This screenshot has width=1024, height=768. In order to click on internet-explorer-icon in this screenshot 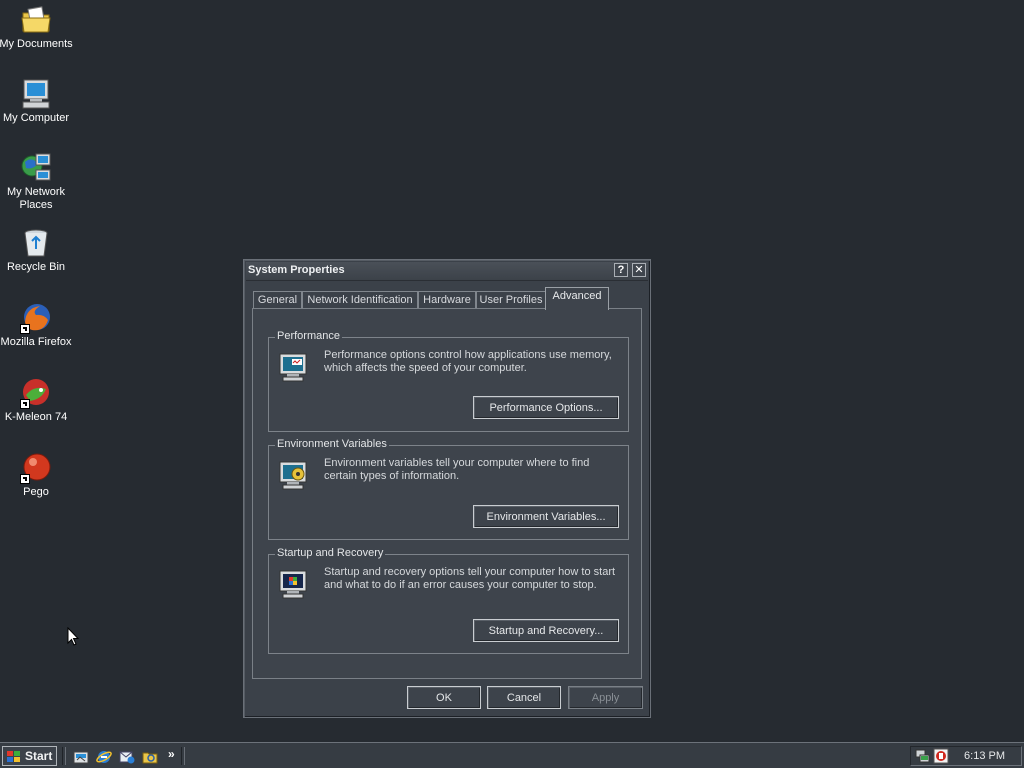, I will do `click(104, 757)`.